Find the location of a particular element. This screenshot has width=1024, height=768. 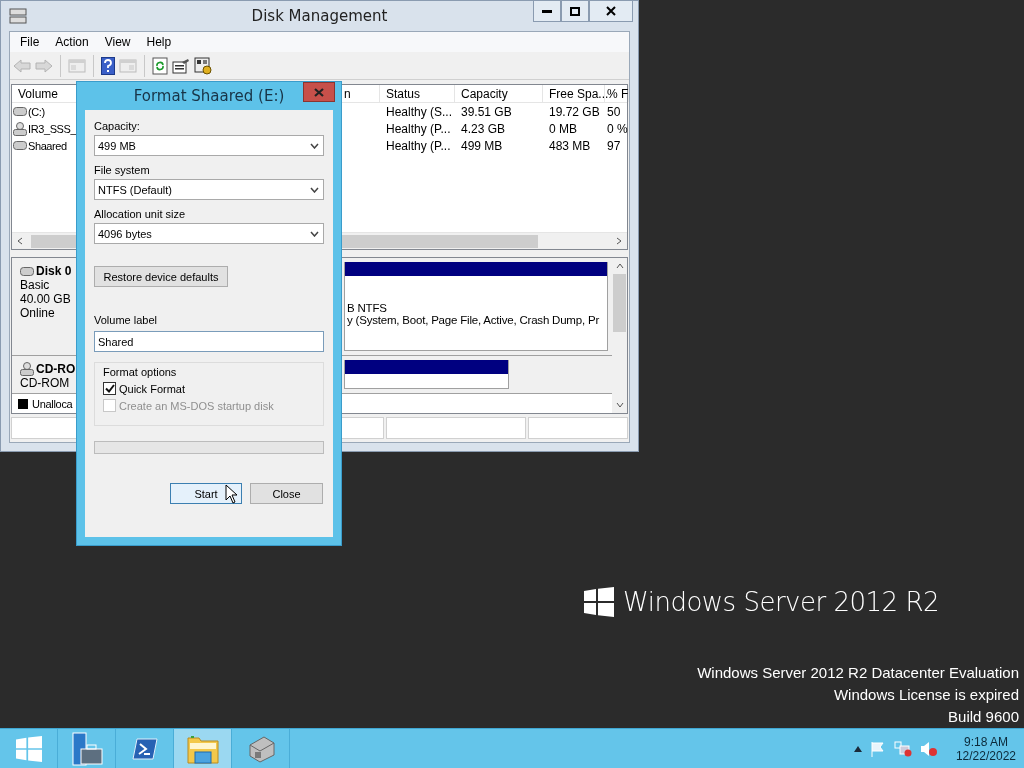

disk-info: Online is located at coordinates (37, 313).